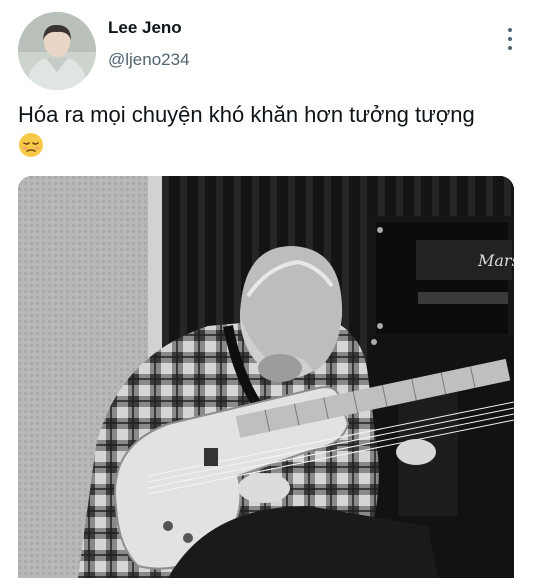 The image size is (540, 578). What do you see at coordinates (149, 60) in the screenshot?
I see `user-handle: @ljeno234` at bounding box center [149, 60].